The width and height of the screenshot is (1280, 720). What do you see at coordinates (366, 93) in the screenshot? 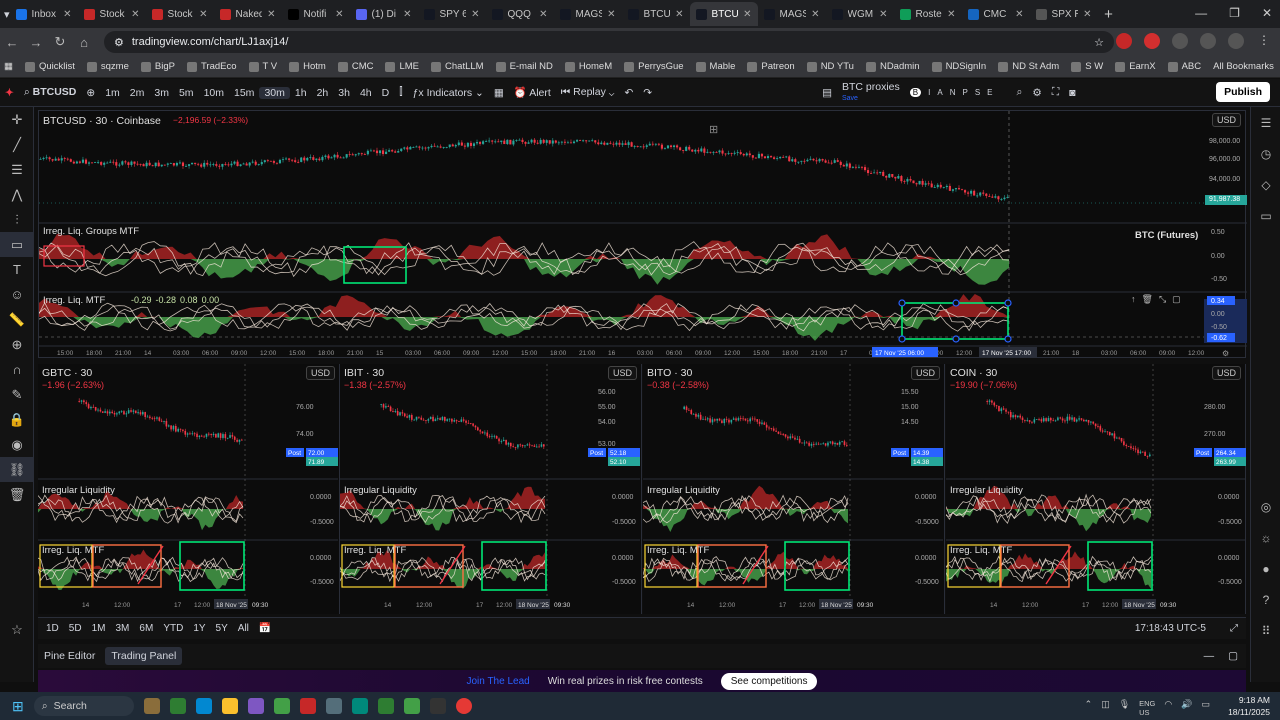
I see `interval-4h: 4h` at bounding box center [366, 93].